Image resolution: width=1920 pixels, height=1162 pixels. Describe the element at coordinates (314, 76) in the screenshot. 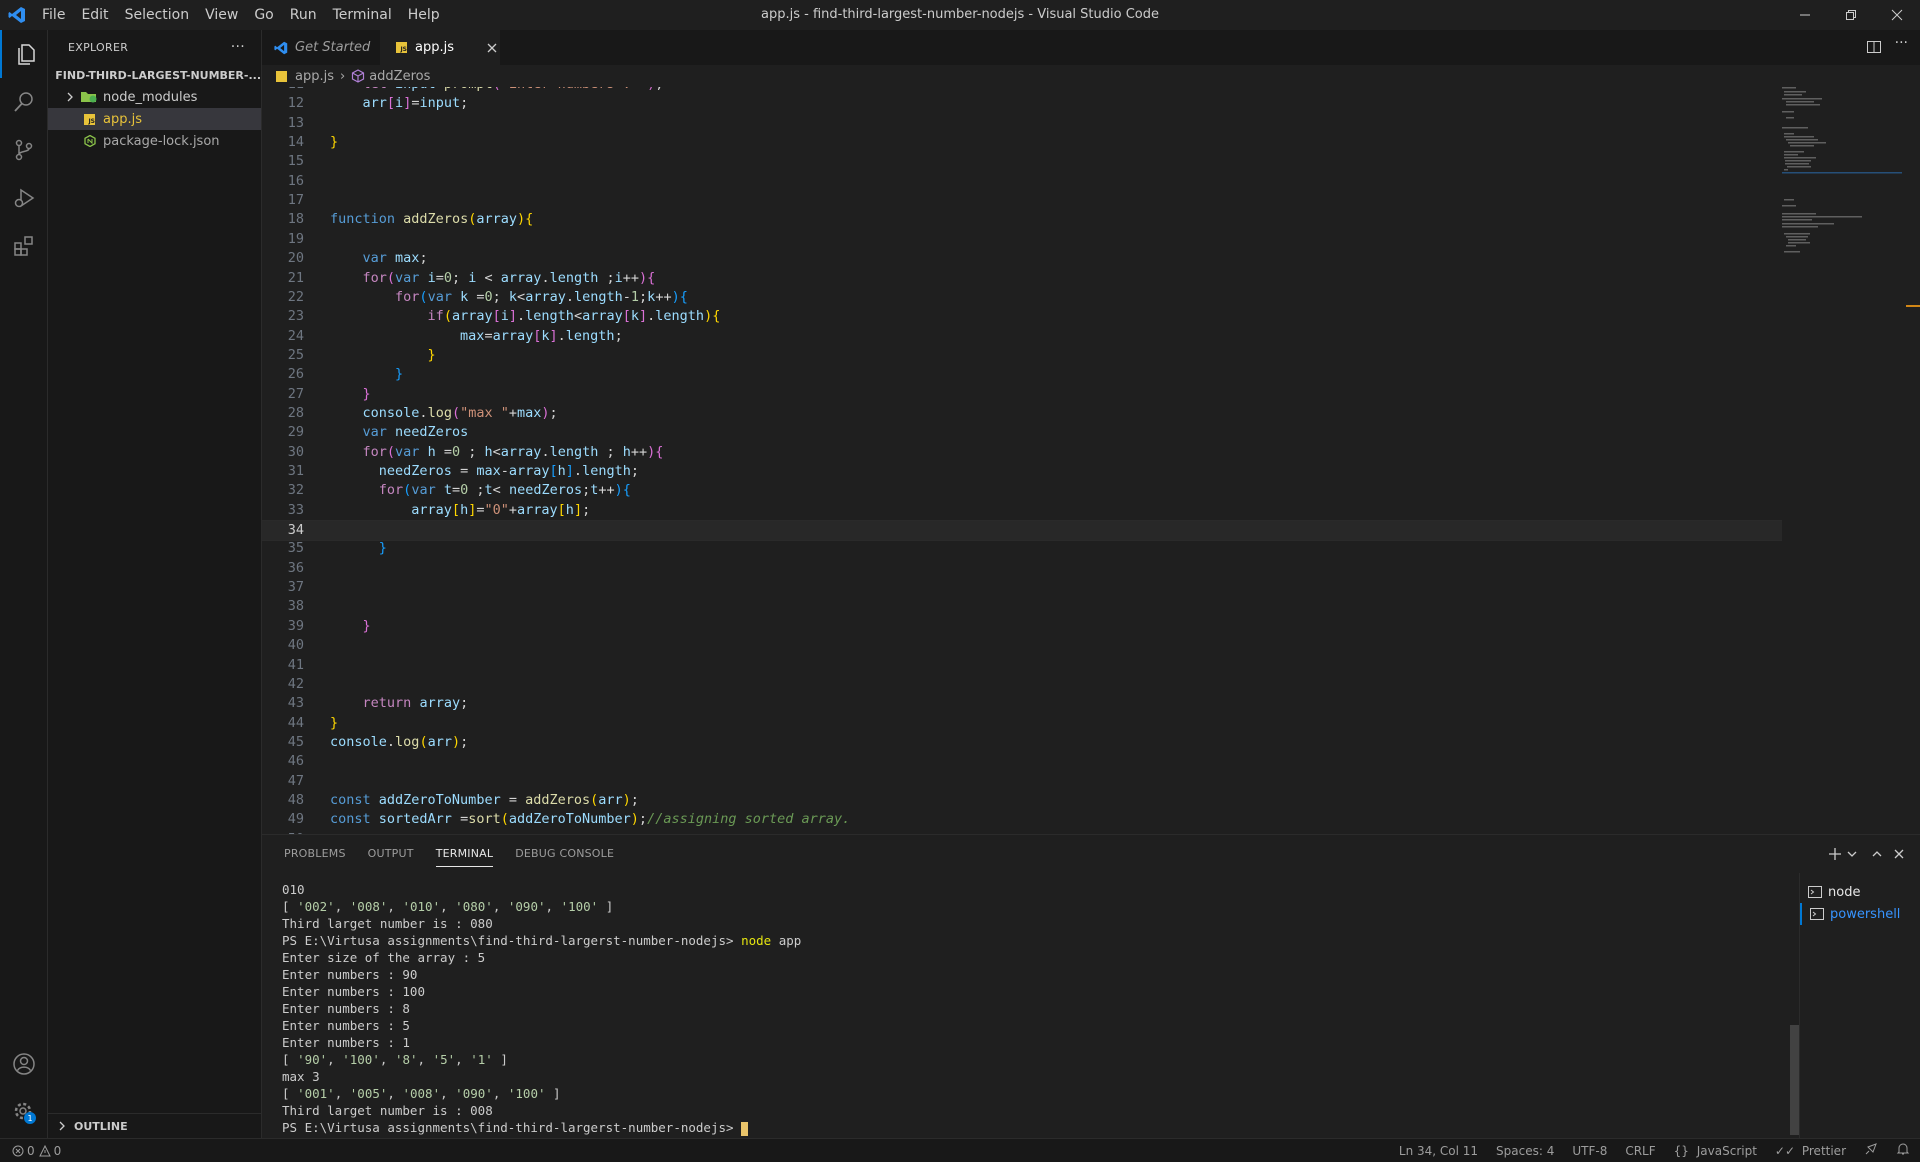

I see `breadcrumb-file: app.js` at that location.